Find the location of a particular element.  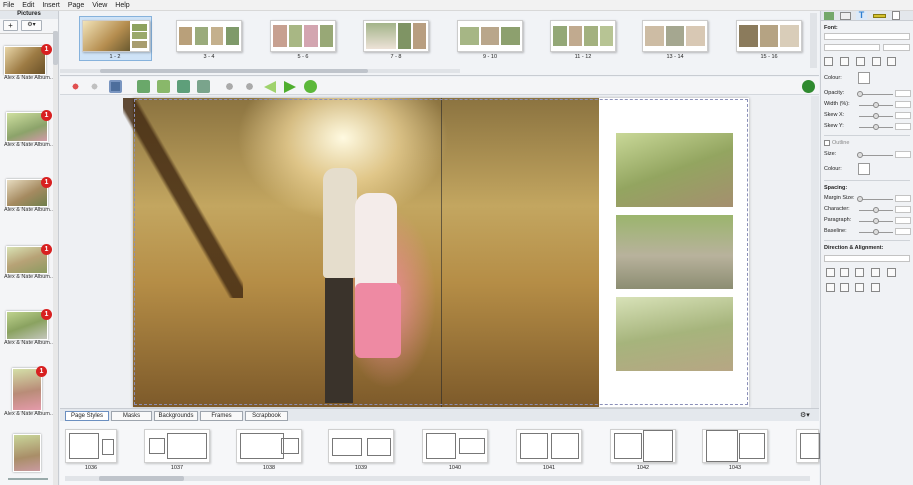

valign-top-button is located at coordinates (830, 287).